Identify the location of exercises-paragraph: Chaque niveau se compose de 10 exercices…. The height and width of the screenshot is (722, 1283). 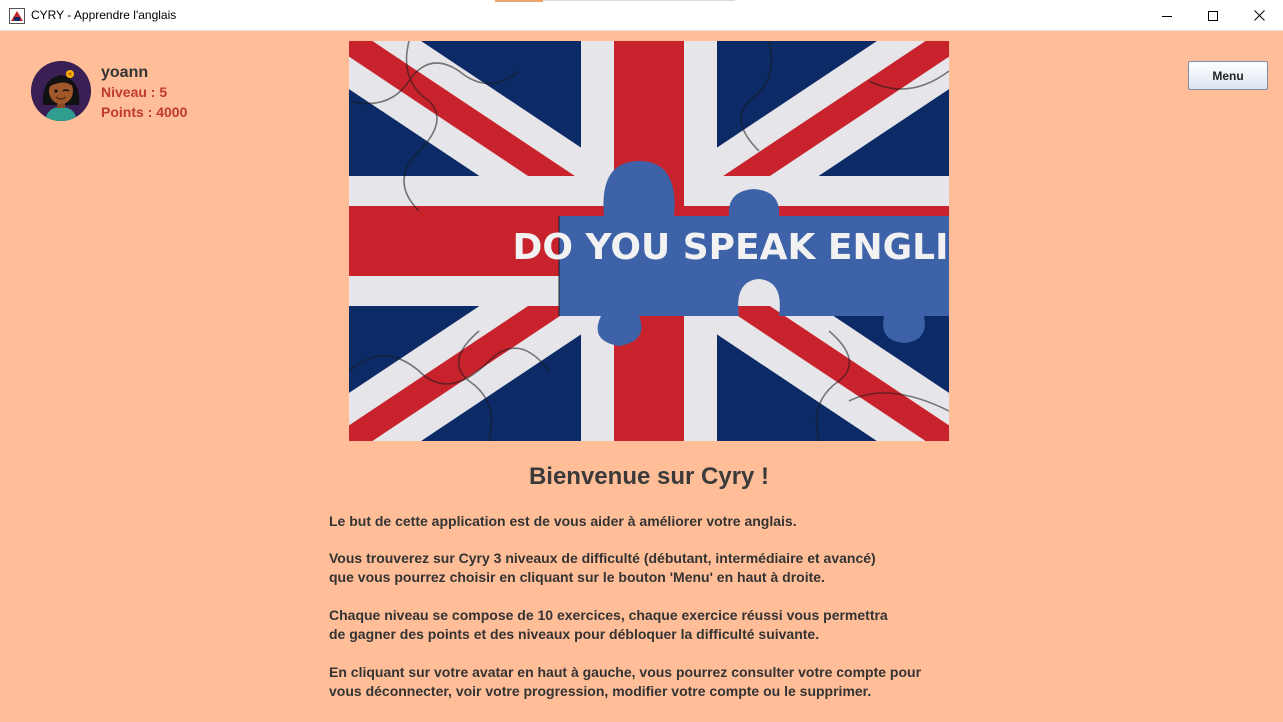
(608, 625).